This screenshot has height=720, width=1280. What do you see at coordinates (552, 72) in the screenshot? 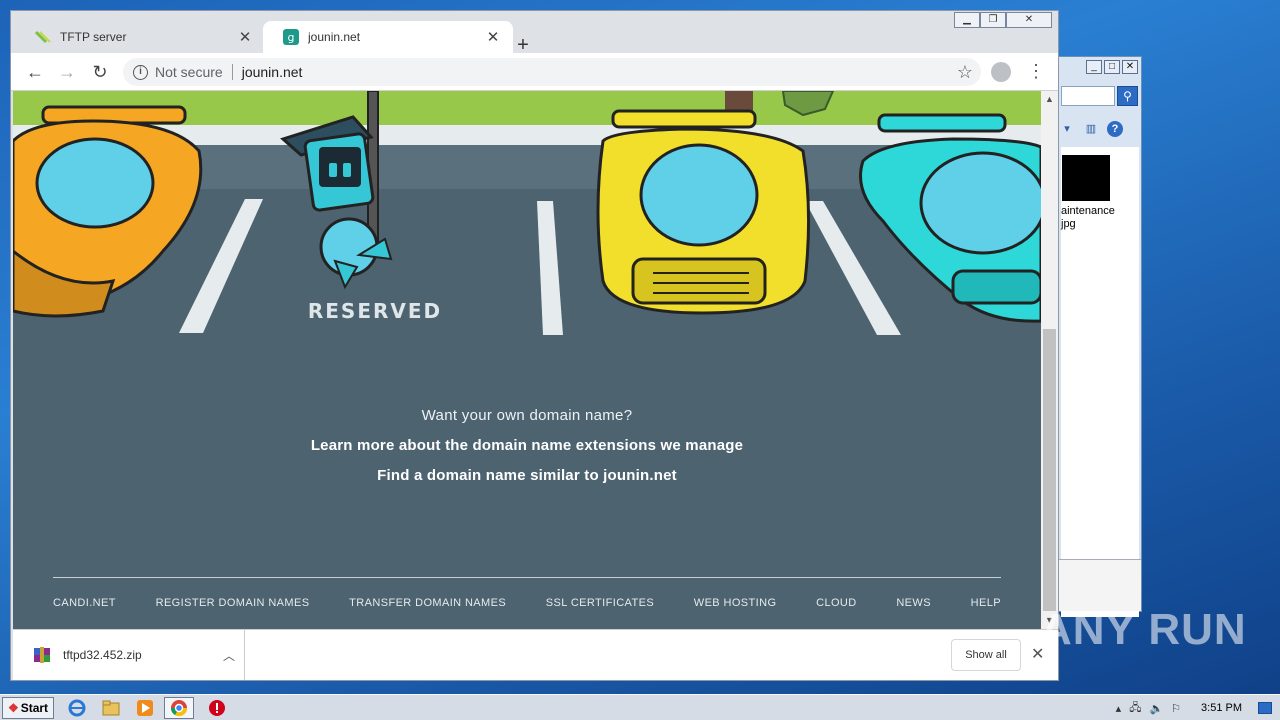
I see `address-bar: i Not secure jounin.net ☆` at bounding box center [552, 72].